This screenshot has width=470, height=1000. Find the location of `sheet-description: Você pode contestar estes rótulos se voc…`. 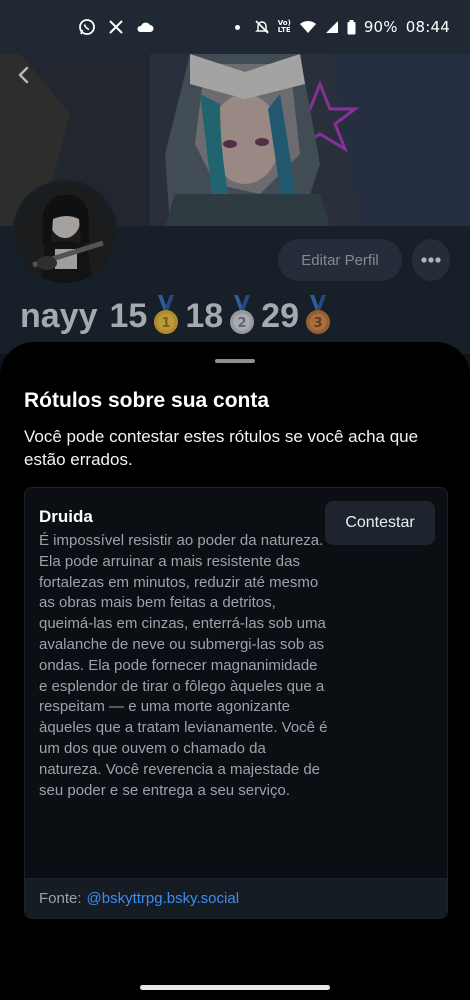

sheet-description: Você pode contestar estes rótulos se voc… is located at coordinates (221, 448).